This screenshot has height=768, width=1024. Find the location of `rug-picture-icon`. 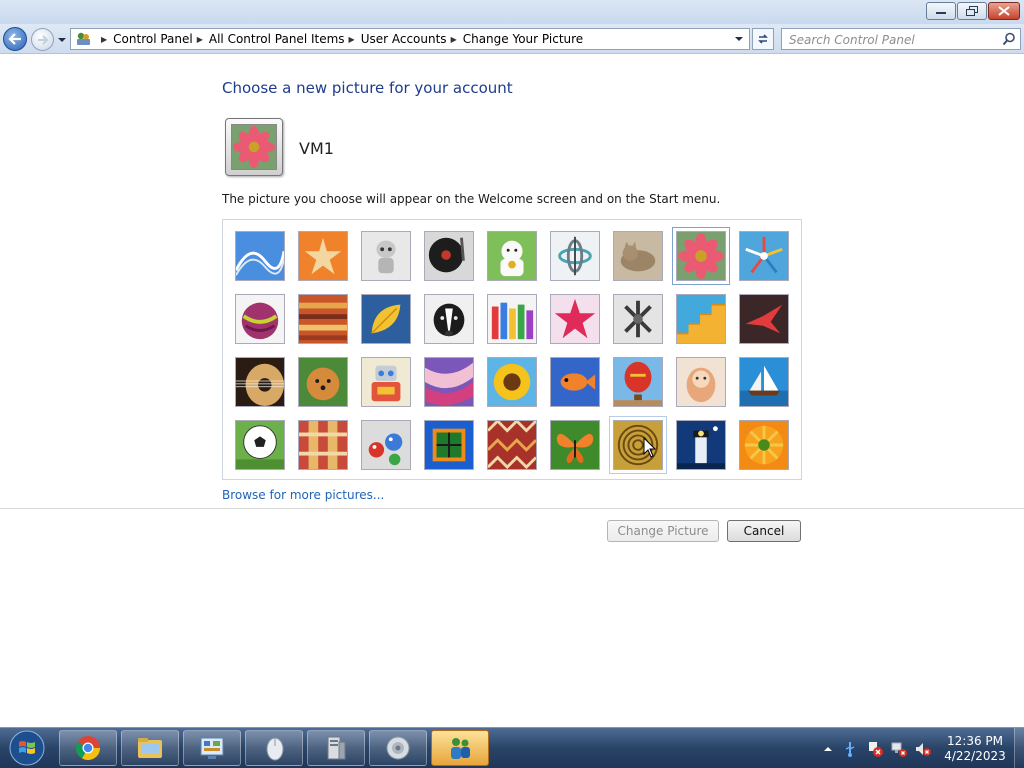

rug-picture-icon is located at coordinates (512, 445).